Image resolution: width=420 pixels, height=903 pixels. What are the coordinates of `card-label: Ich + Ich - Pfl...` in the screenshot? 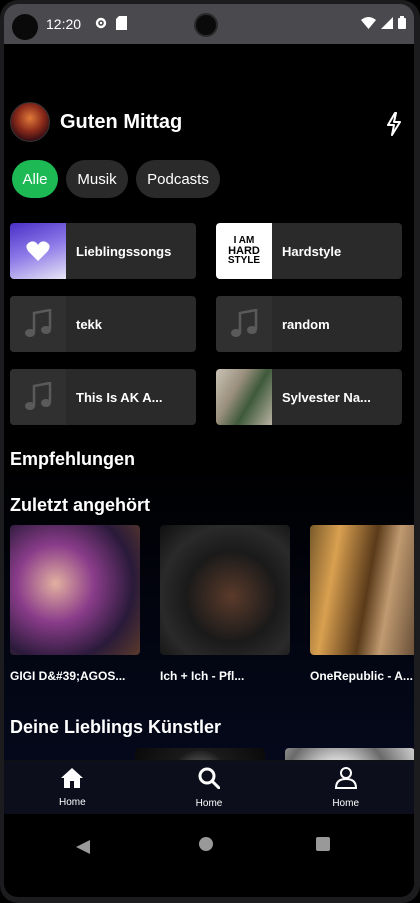 It's located at (202, 676).